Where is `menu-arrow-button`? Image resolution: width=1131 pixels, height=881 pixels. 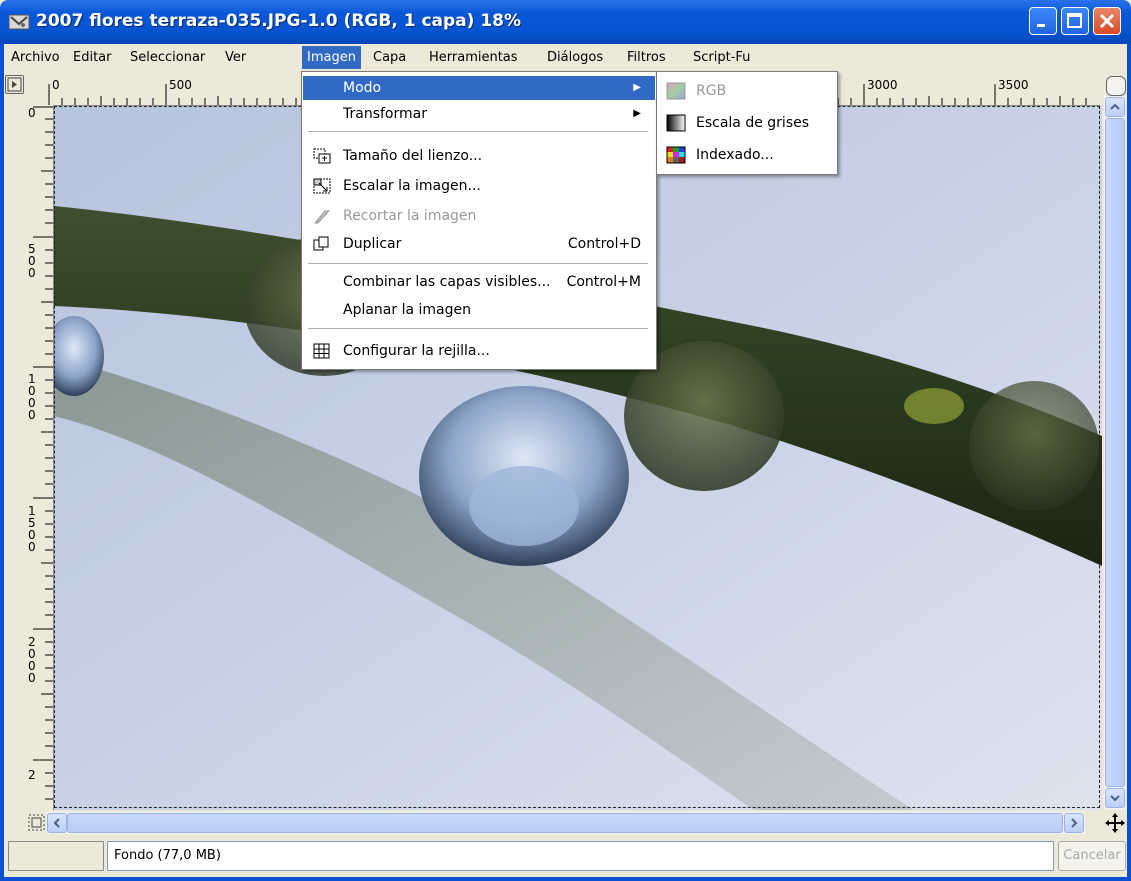 menu-arrow-button is located at coordinates (14, 84).